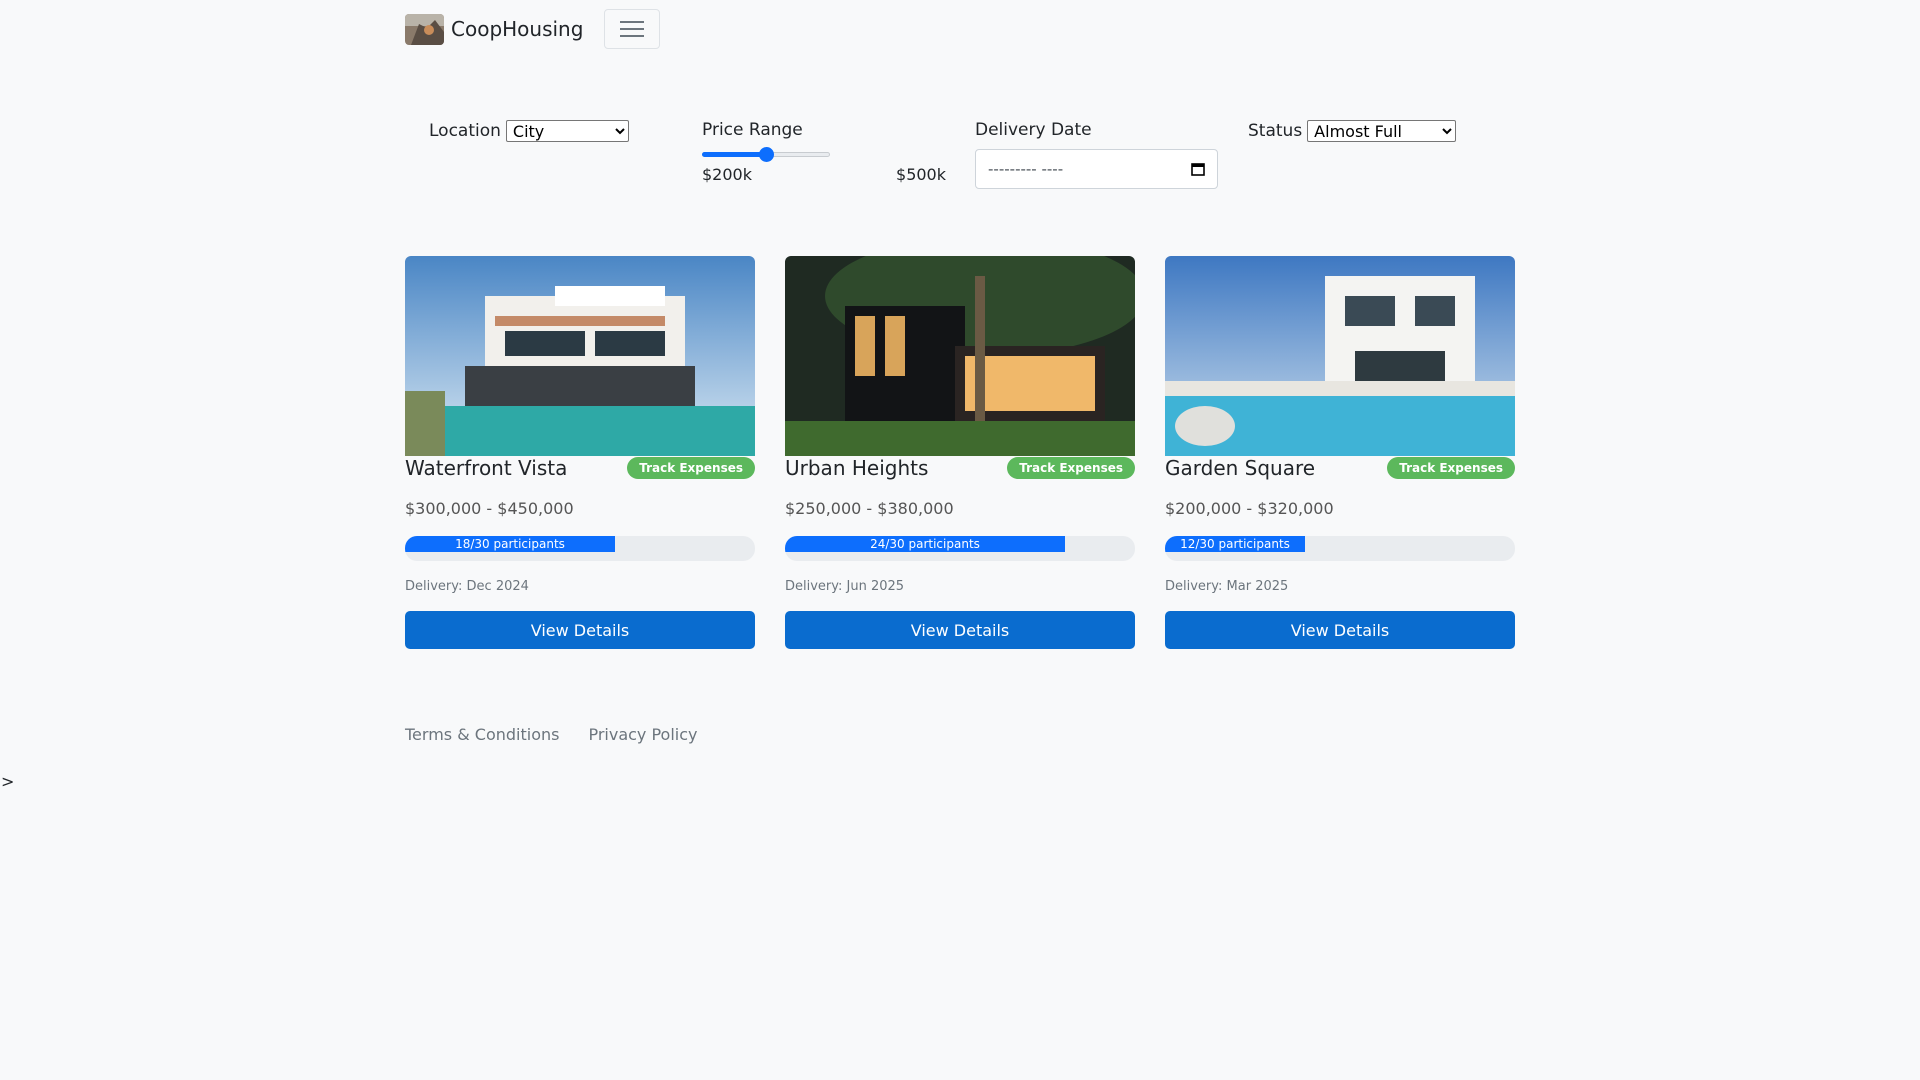 This screenshot has height=1080, width=1920. What do you see at coordinates (465, 131) in the screenshot?
I see `location-label: Location` at bounding box center [465, 131].